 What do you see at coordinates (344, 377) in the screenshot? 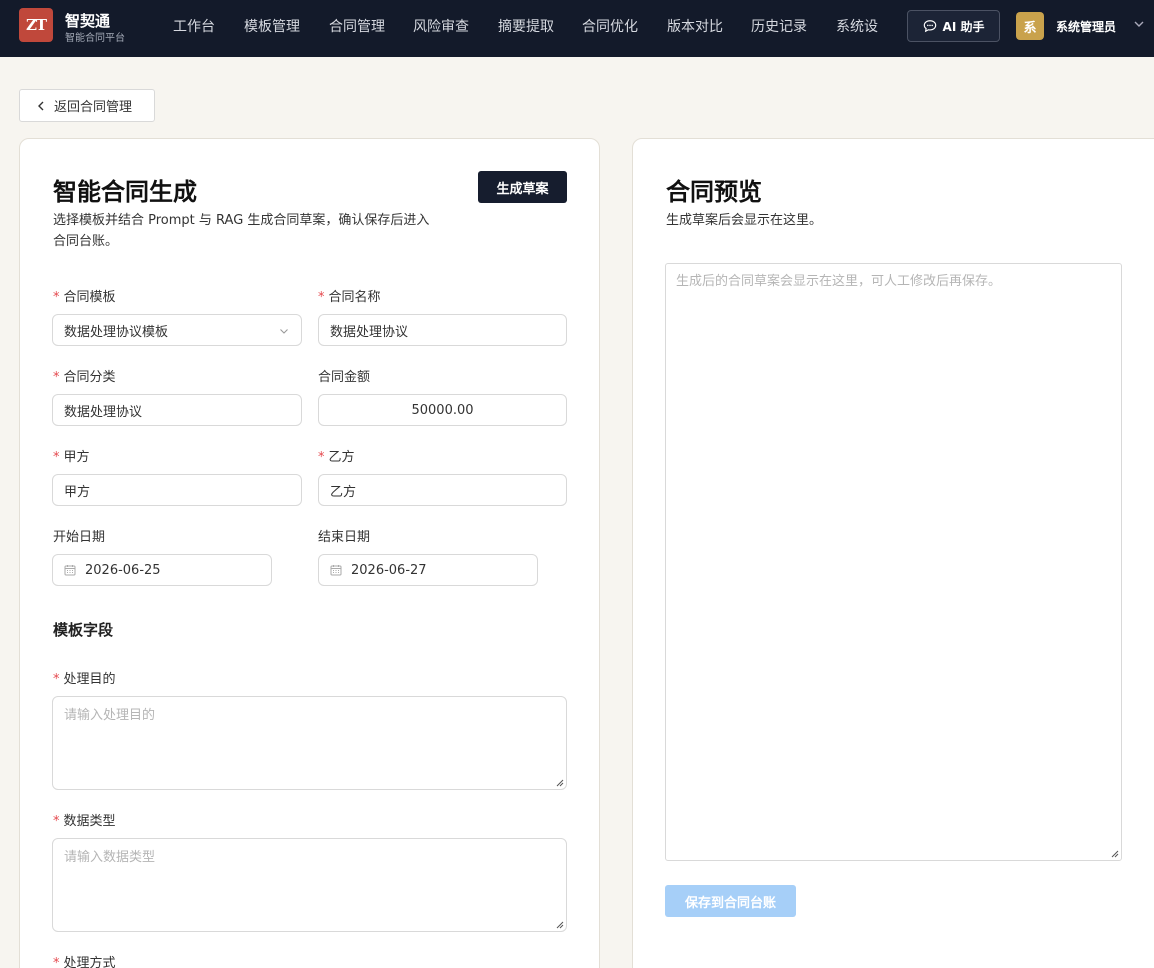
I see `amount-label: 合同金额` at bounding box center [344, 377].